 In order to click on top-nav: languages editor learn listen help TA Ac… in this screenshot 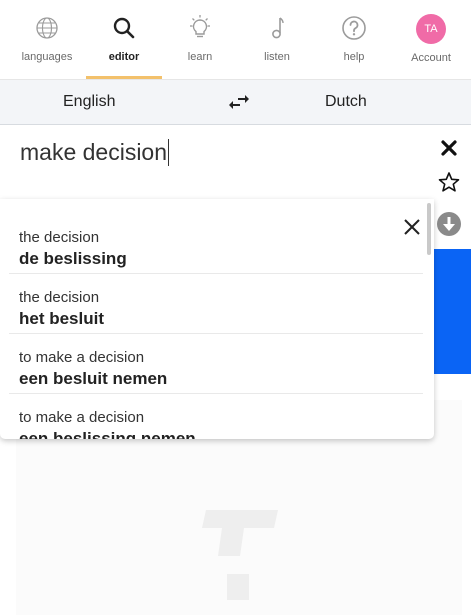, I will do `click(235, 40)`.